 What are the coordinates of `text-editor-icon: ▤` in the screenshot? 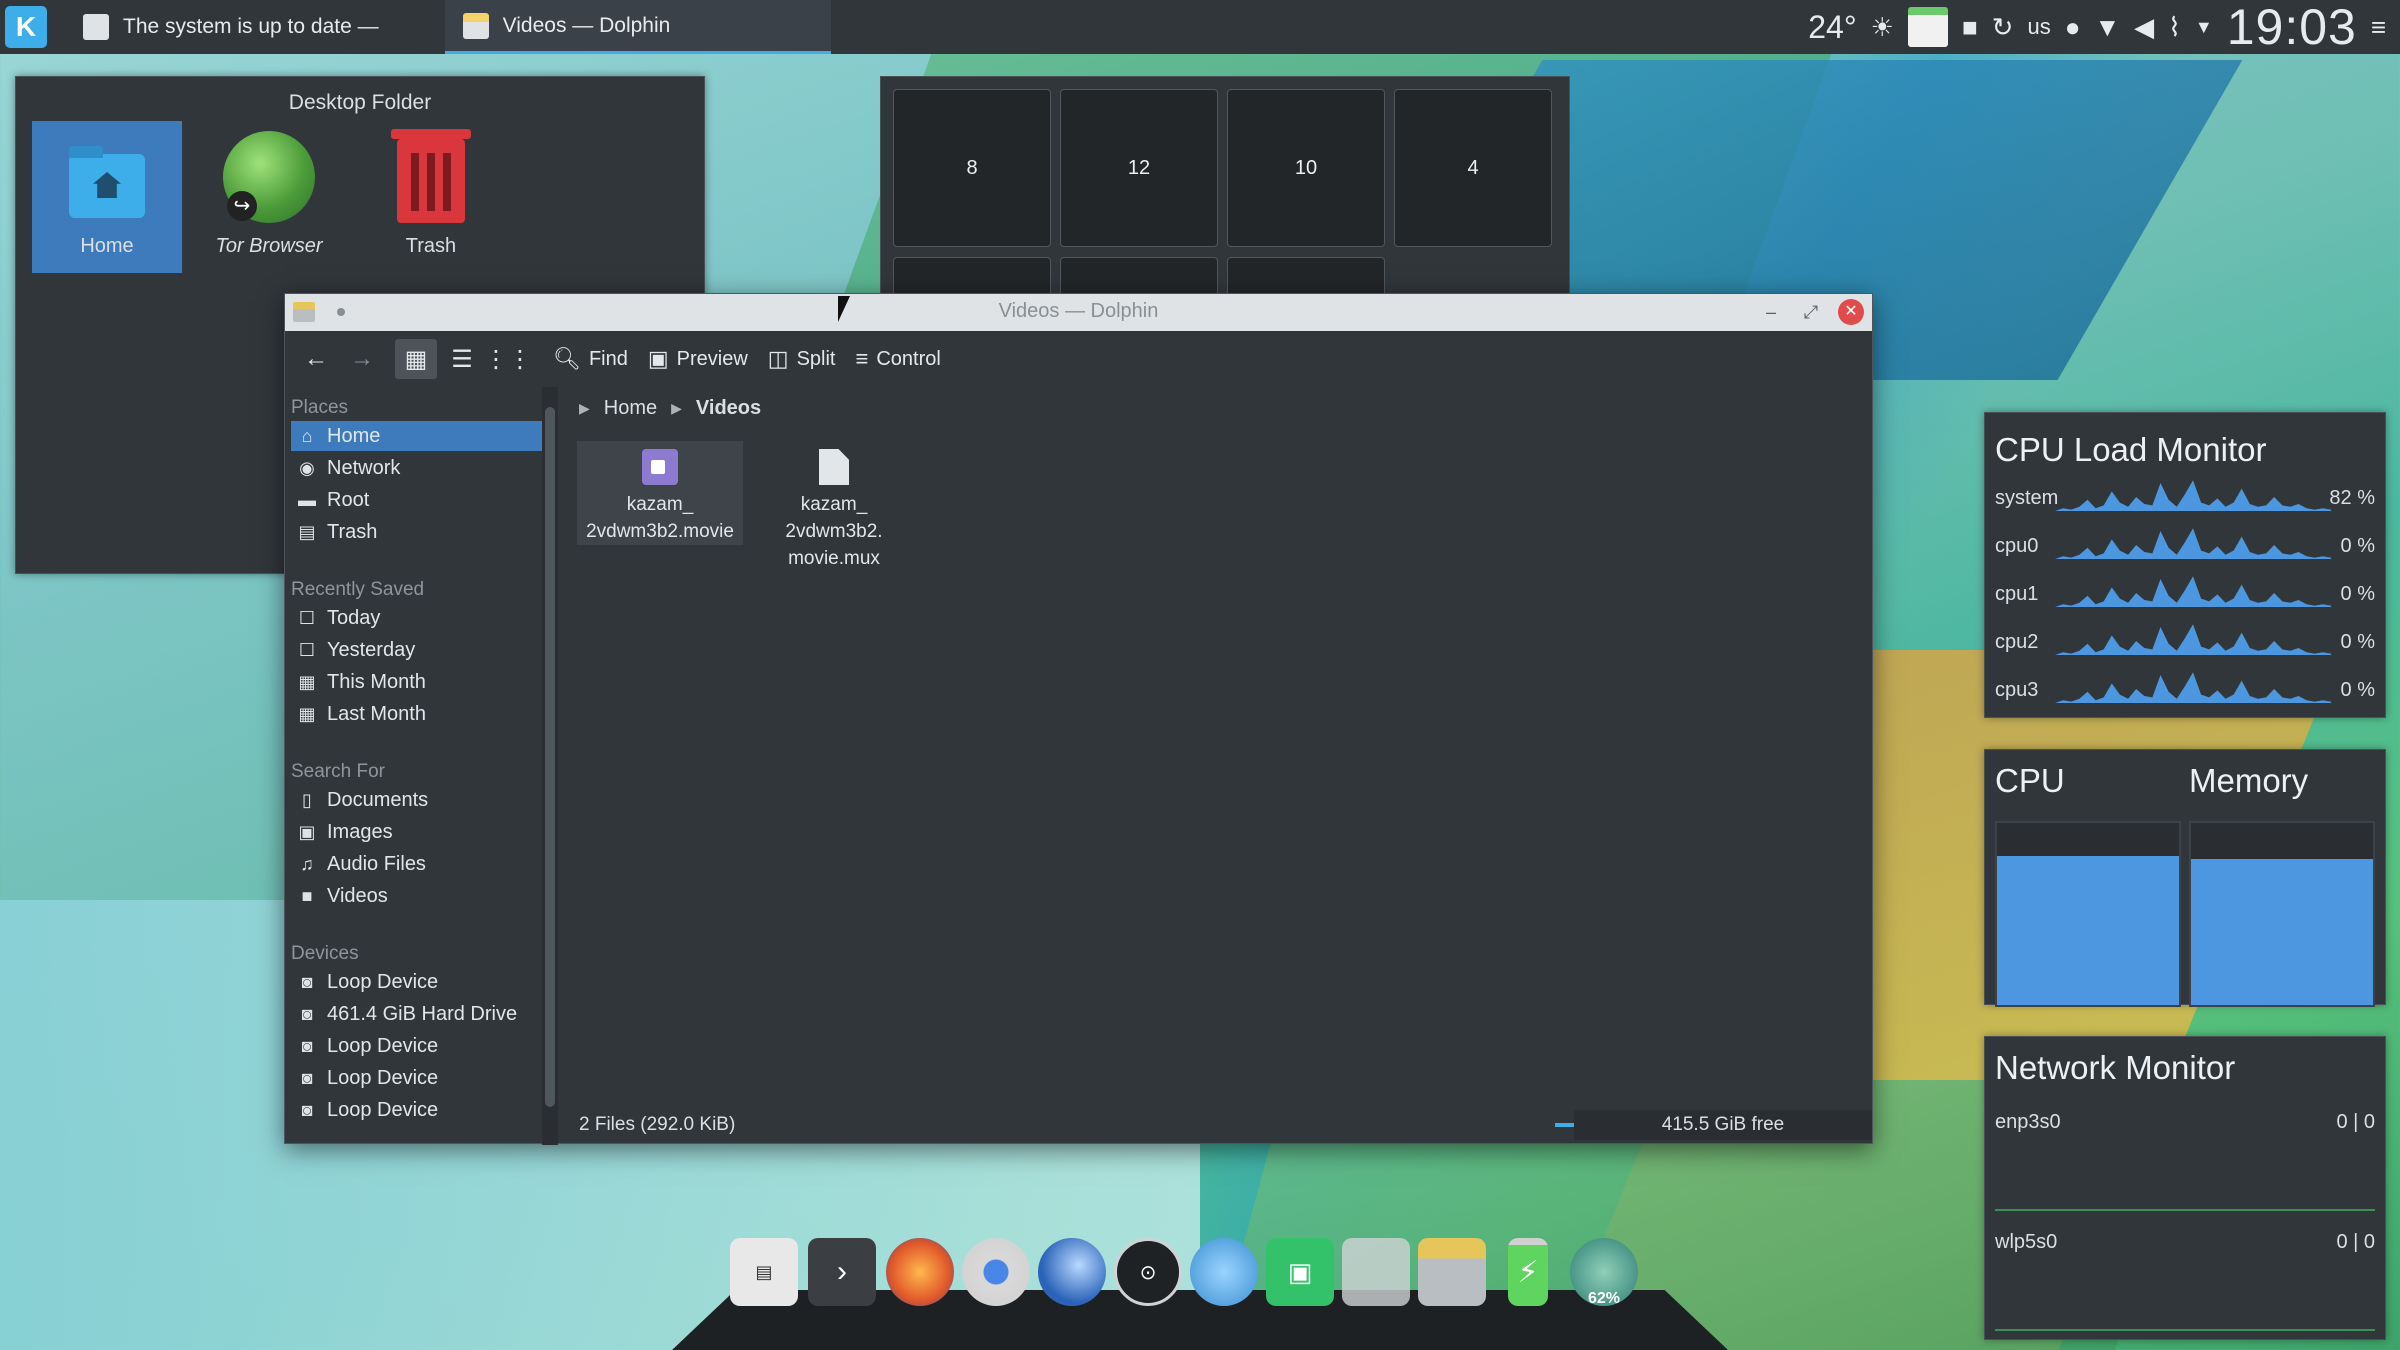 It's located at (764, 1272).